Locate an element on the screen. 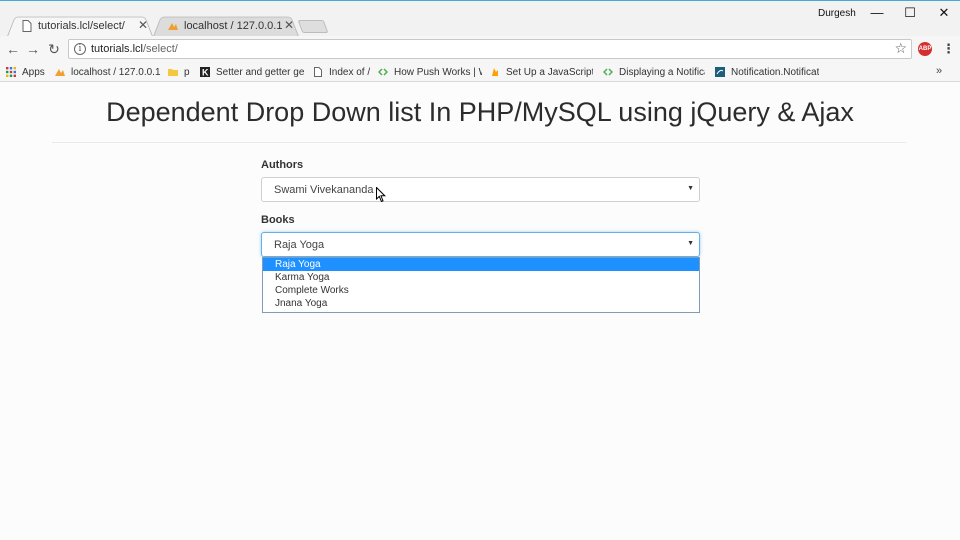 This screenshot has width=960, height=540. maximize-button: ☐ is located at coordinates (910, 13).